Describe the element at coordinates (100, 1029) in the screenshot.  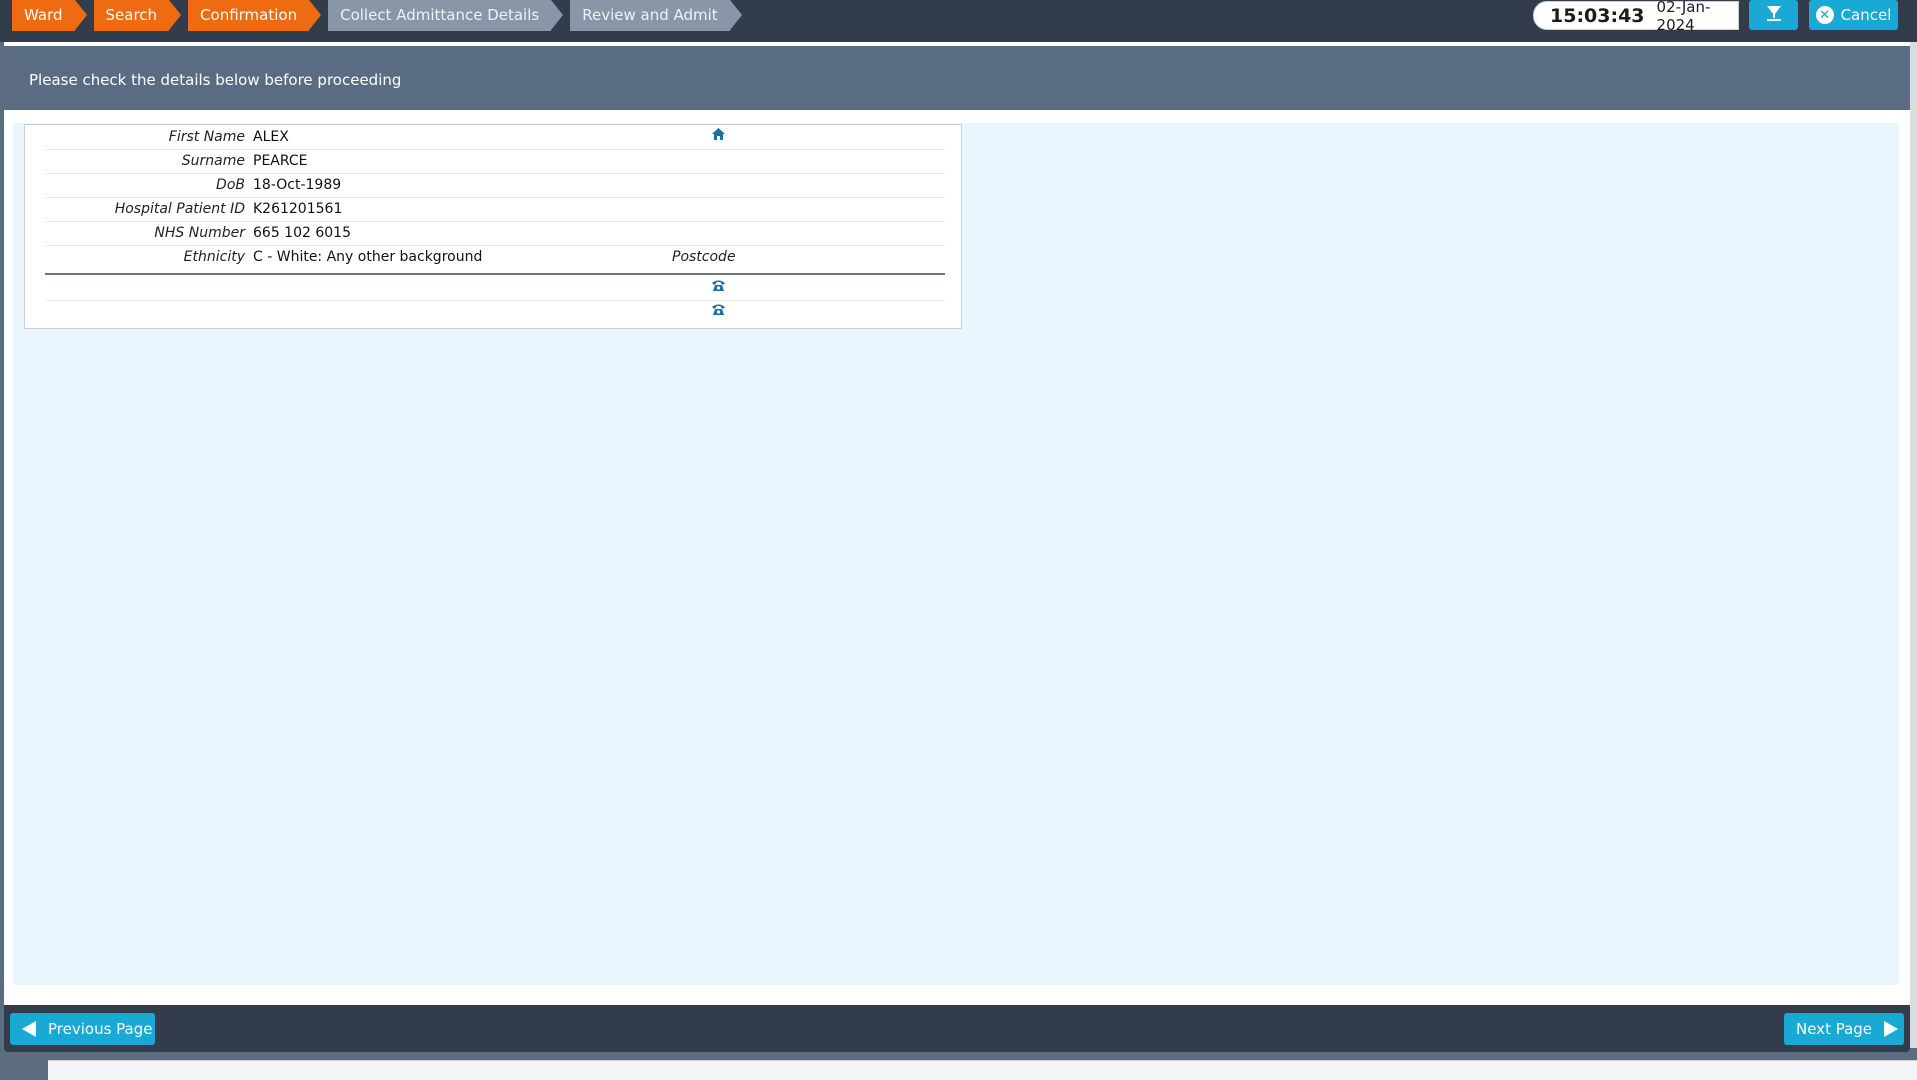
I see `previous-page-label: Previous Page` at that location.